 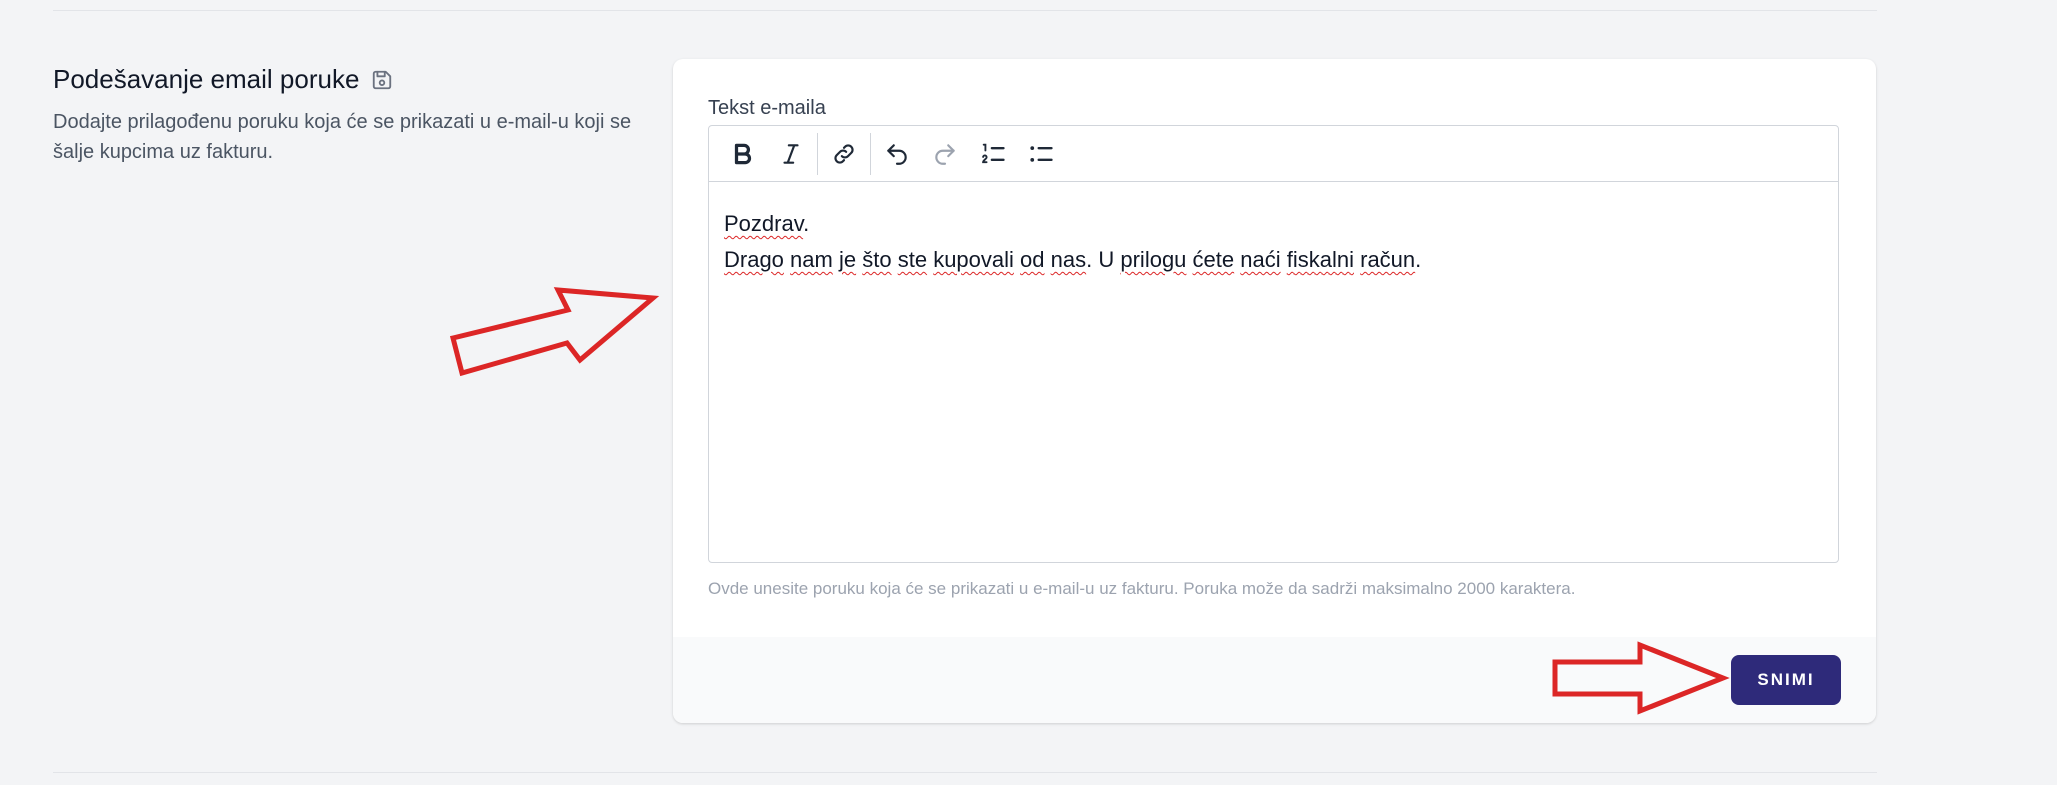 What do you see at coordinates (1260, 259) in the screenshot?
I see `editor-word: naći` at bounding box center [1260, 259].